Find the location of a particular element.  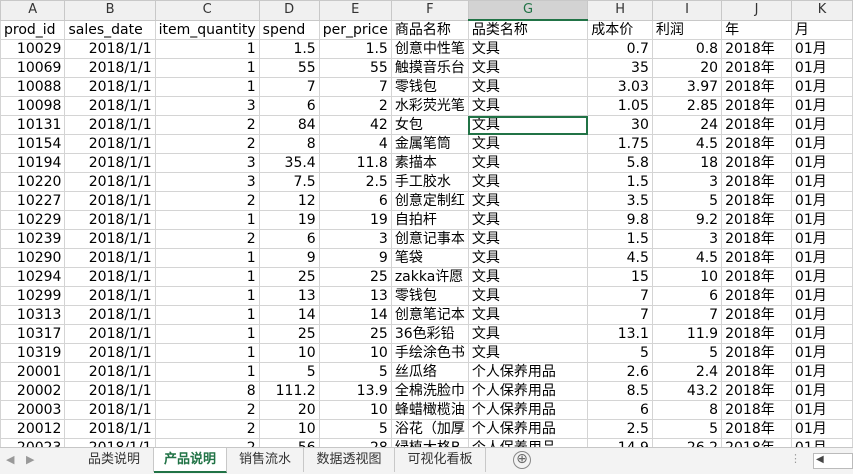

cell: 10319 is located at coordinates (33, 353).